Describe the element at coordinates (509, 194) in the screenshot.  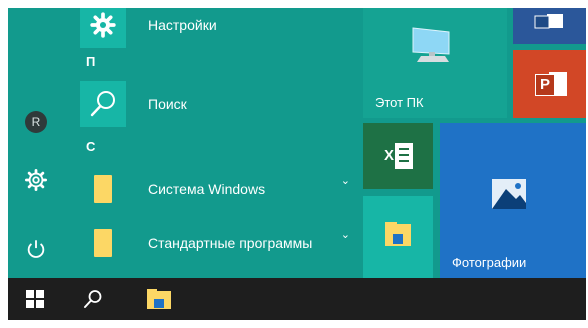
I see `photos-icon` at that location.